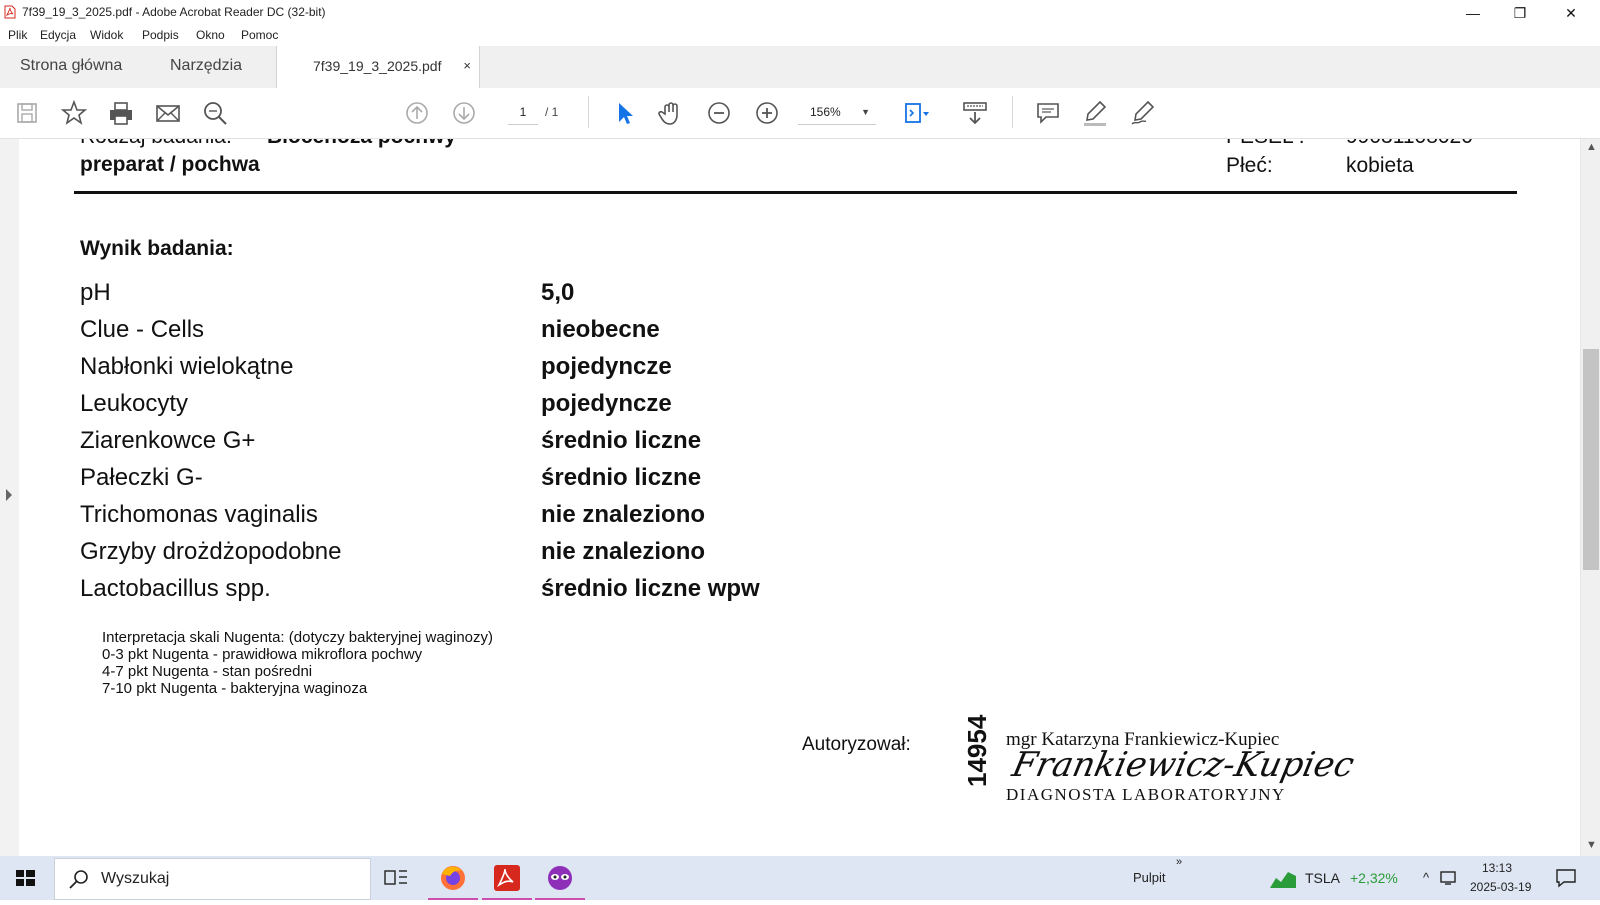 This screenshot has height=905, width=1600. I want to click on sex-value: kobieta, so click(1380, 165).